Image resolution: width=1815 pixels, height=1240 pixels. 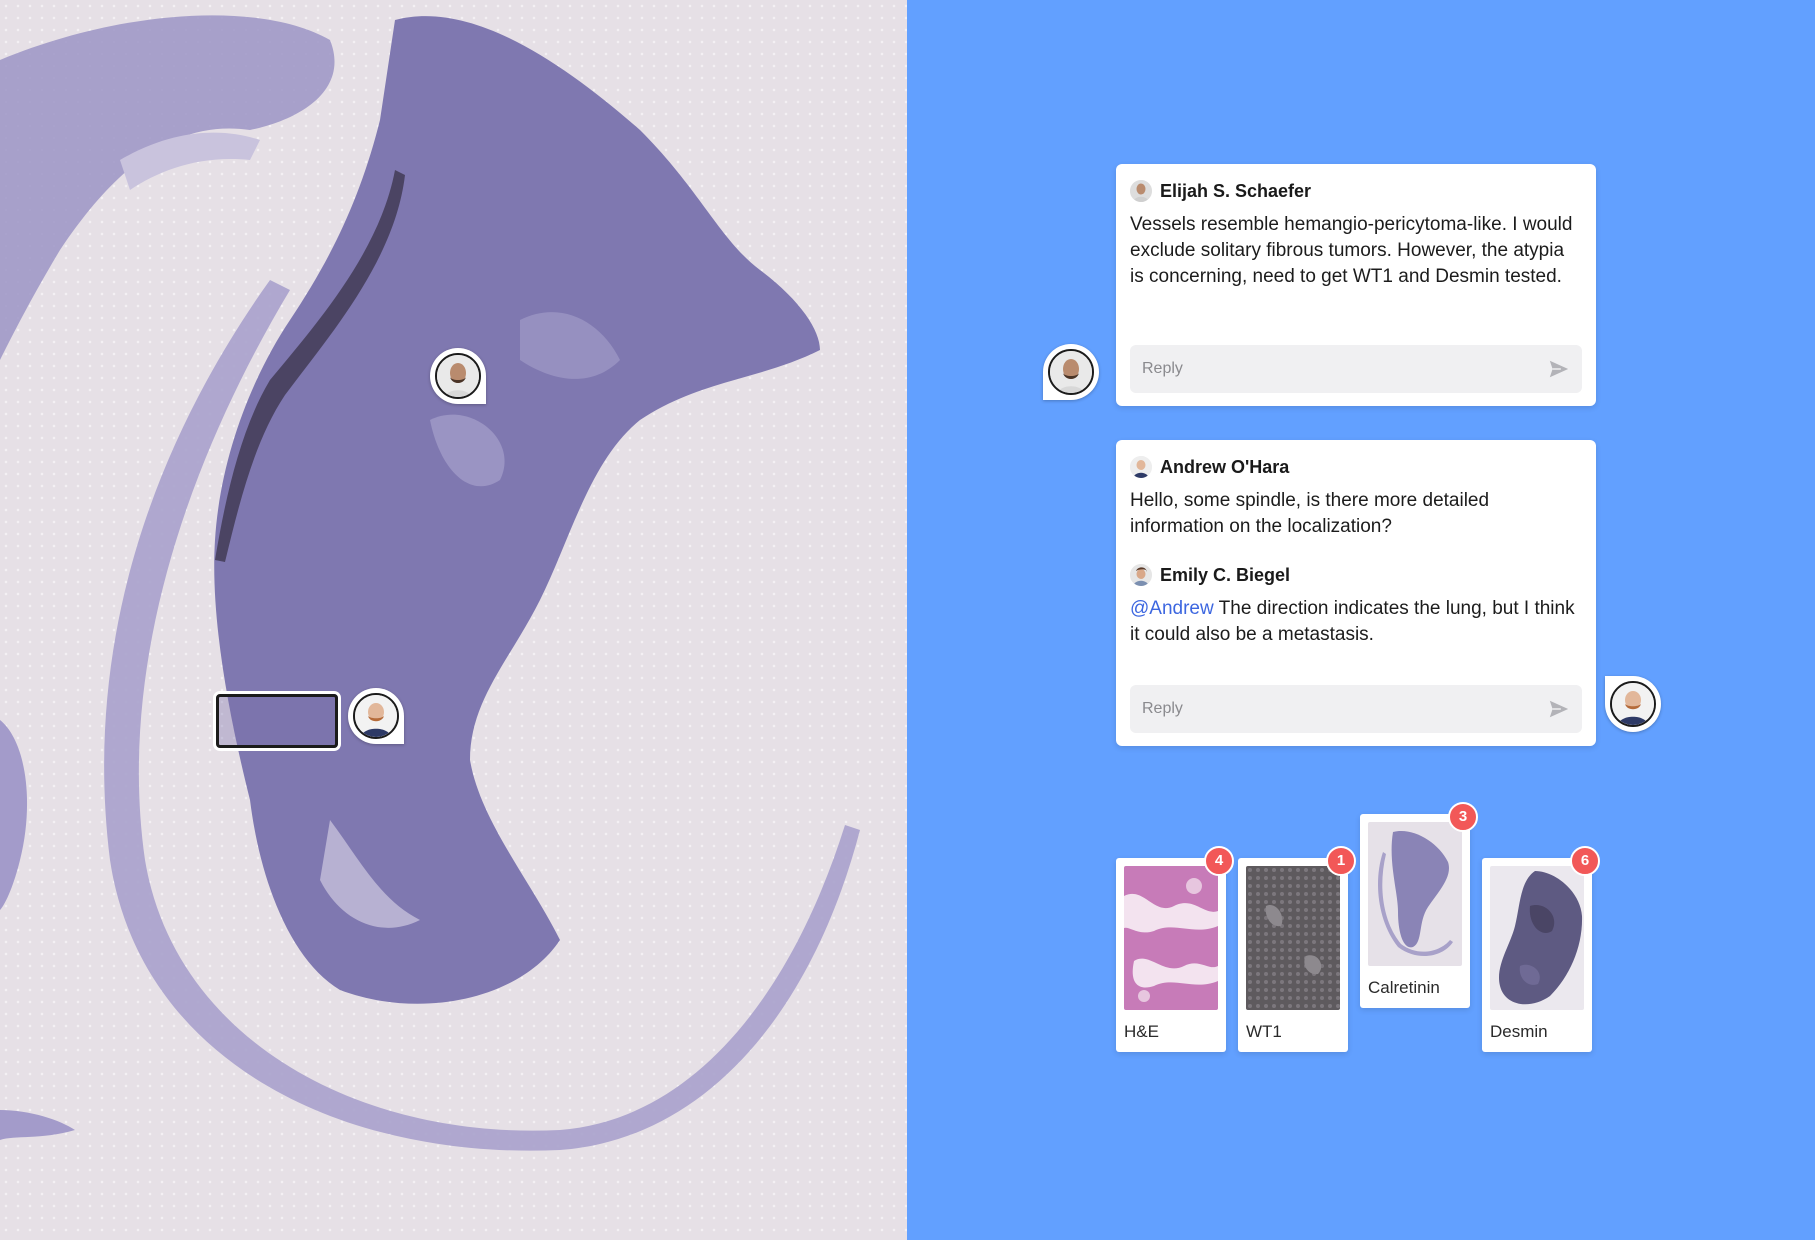 What do you see at coordinates (1356, 191) in the screenshot?
I see `comment-author: Elijah S. Schaefer` at bounding box center [1356, 191].